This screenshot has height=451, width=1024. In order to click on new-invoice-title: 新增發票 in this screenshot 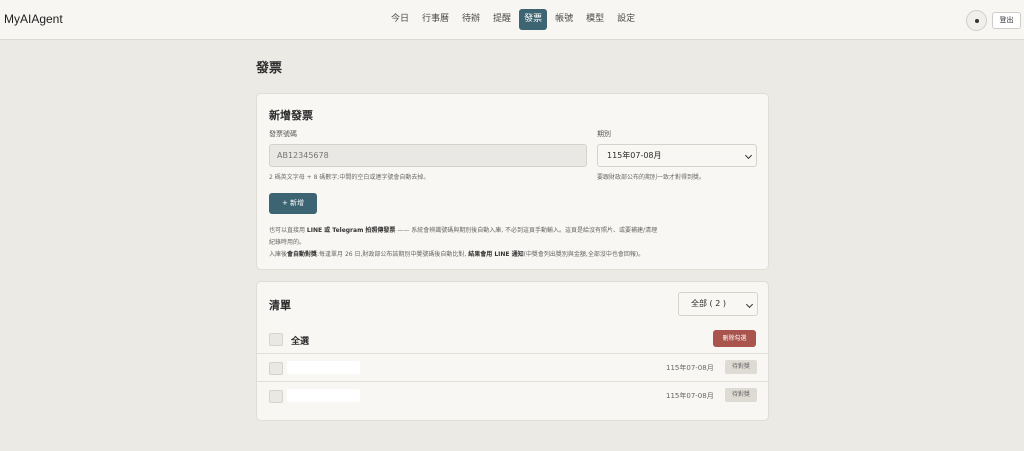, I will do `click(291, 115)`.